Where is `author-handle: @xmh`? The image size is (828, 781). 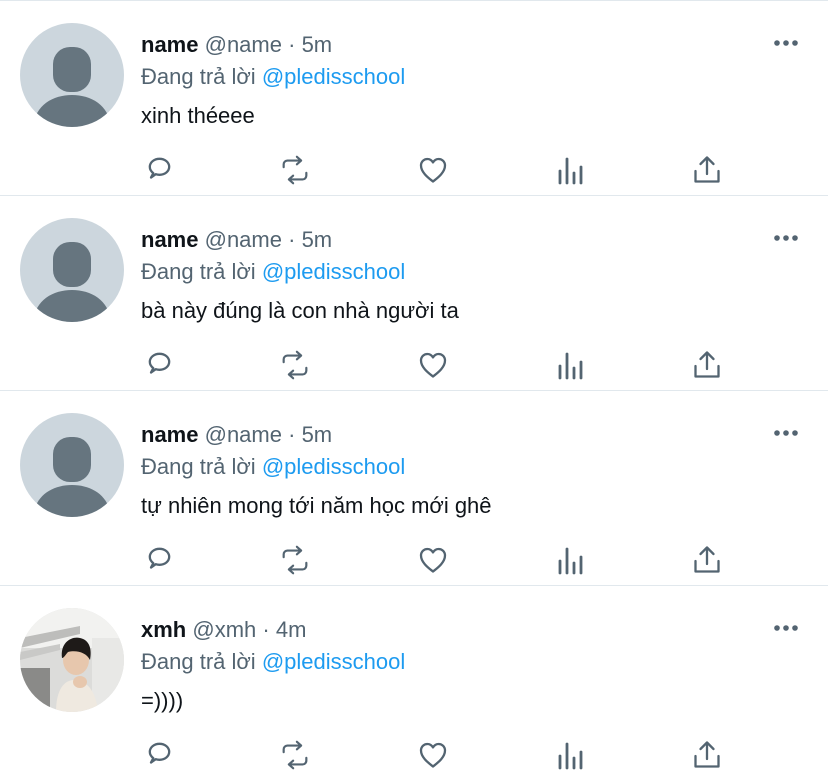
author-handle: @xmh is located at coordinates (224, 629).